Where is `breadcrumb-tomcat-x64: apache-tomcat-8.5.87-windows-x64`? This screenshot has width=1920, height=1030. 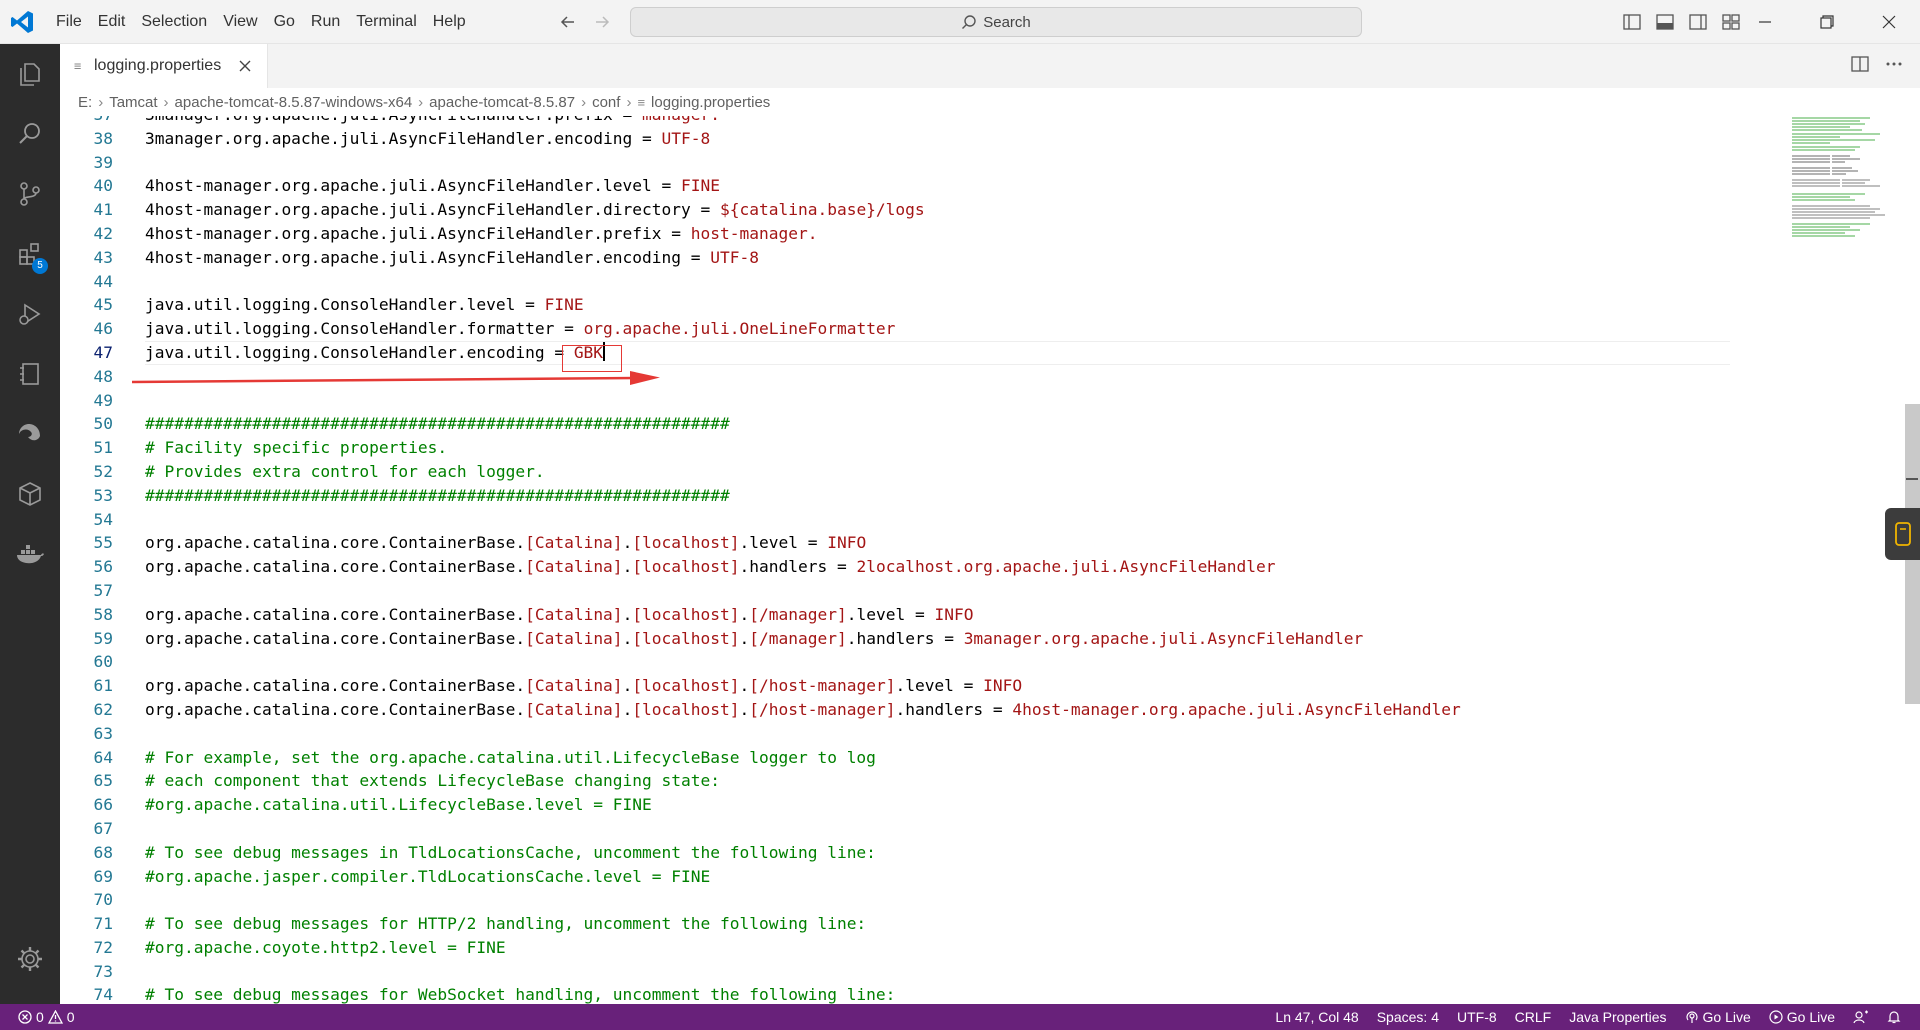
breadcrumb-tomcat-x64: apache-tomcat-8.5.87-windows-x64 is located at coordinates (294, 102).